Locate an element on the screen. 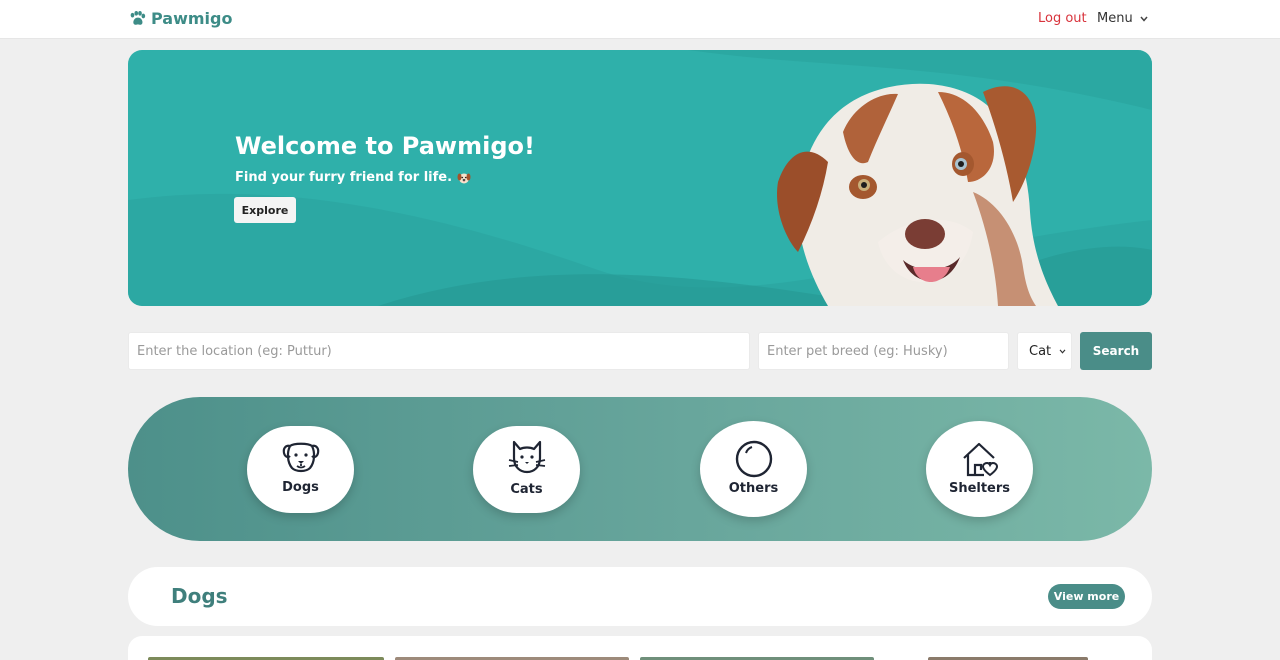 Image resolution: width=1280 pixels, height=660 pixels. pet-type-value: Cat is located at coordinates (1040, 351).